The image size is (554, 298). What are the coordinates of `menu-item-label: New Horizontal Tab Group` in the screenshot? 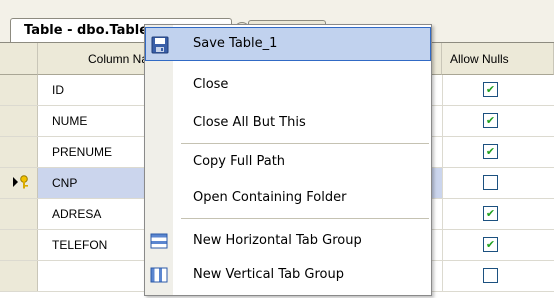 It's located at (277, 240).